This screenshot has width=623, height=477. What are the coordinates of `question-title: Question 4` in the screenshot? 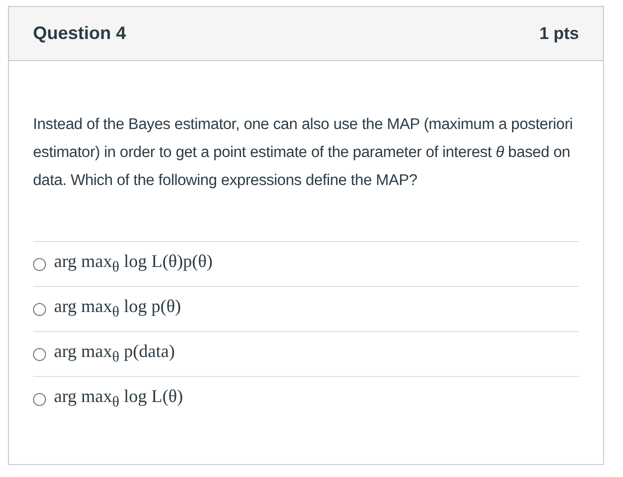 It's located at (79, 33).